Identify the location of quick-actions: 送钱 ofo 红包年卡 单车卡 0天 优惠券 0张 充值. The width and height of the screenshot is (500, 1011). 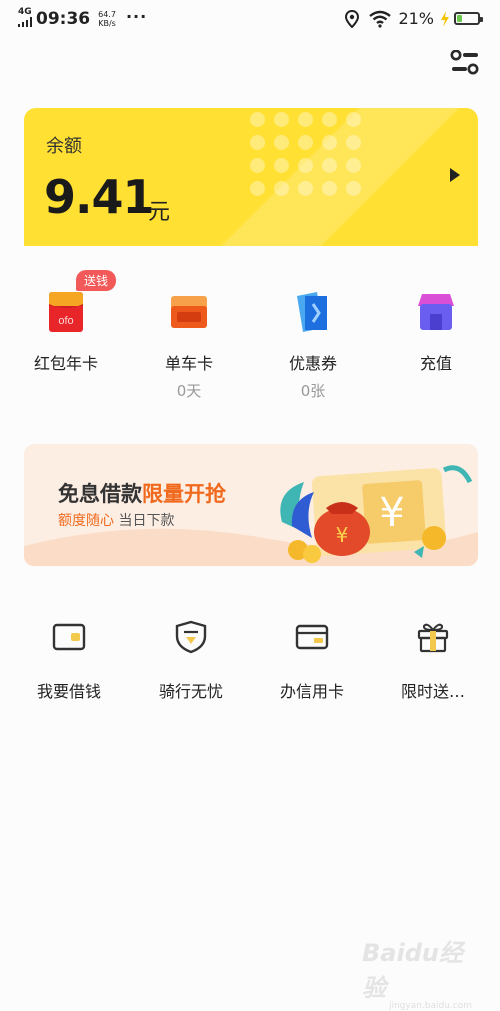
(250, 332).